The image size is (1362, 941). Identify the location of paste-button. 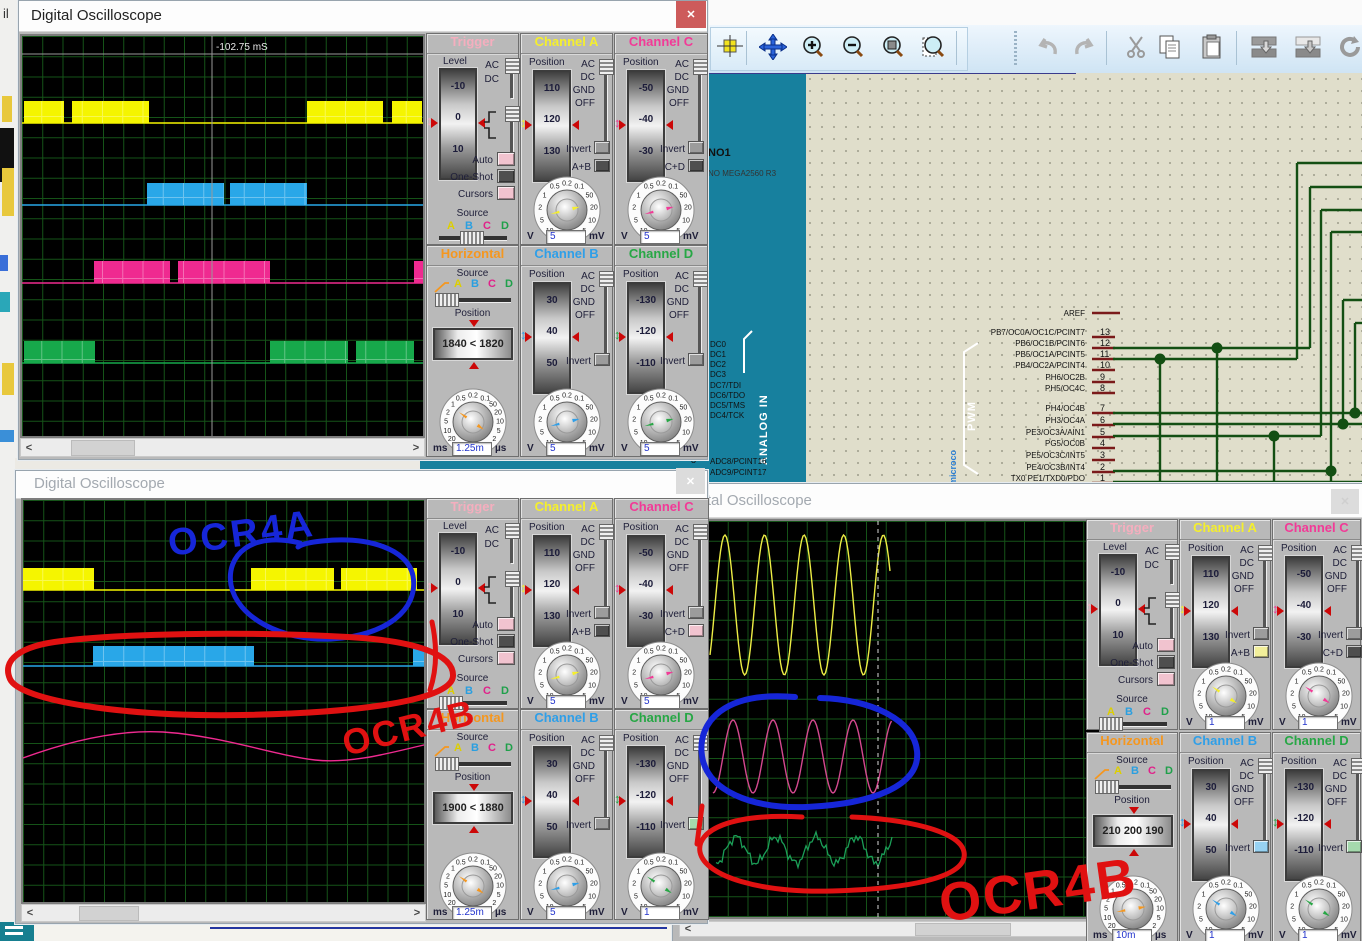
(1212, 48).